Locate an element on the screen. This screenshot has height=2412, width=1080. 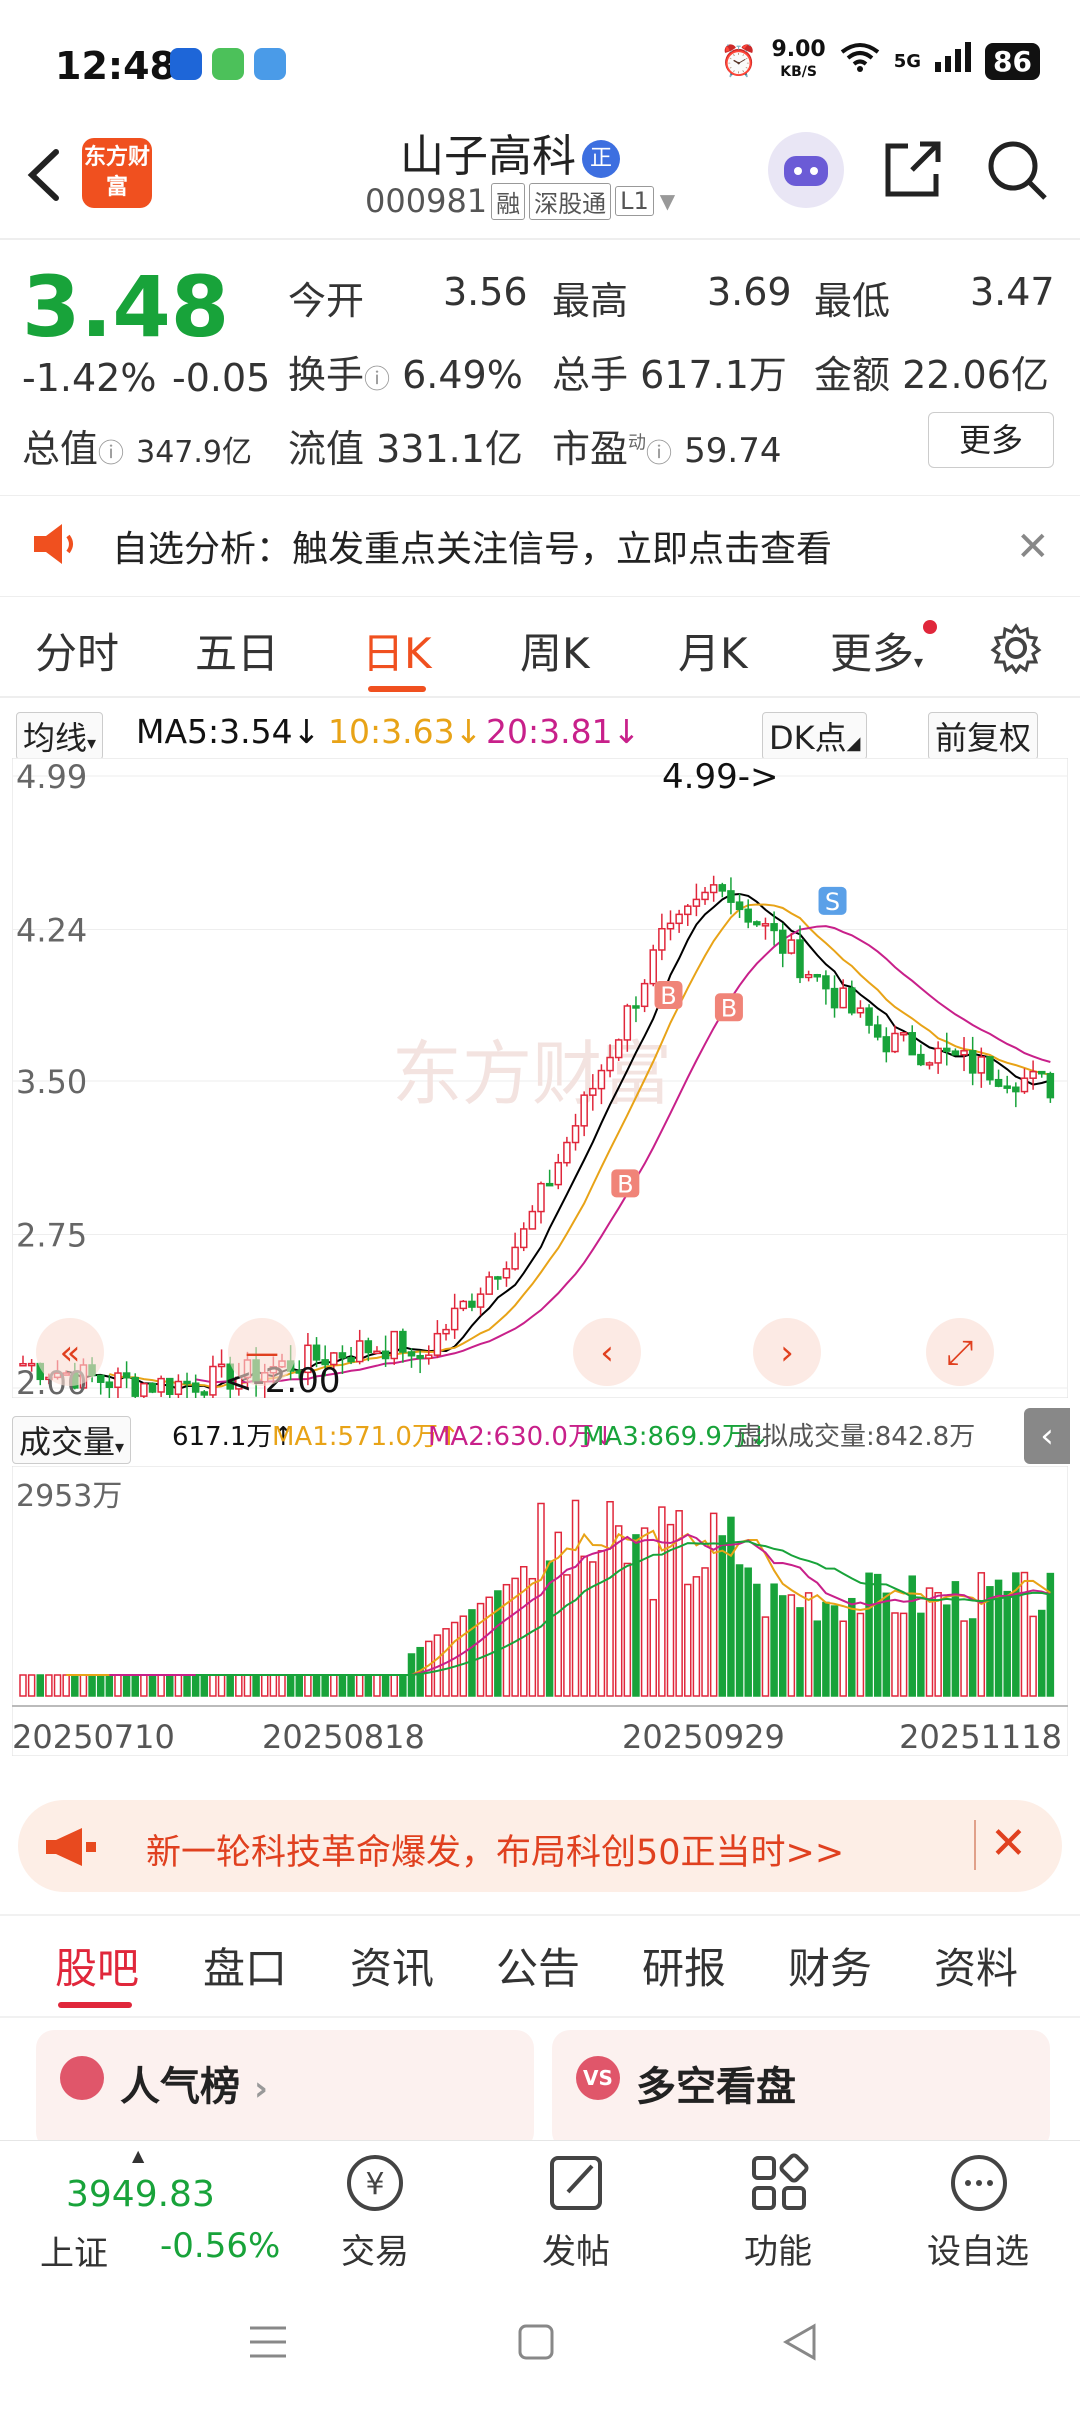
post-edit-icon is located at coordinates (577, 2185).